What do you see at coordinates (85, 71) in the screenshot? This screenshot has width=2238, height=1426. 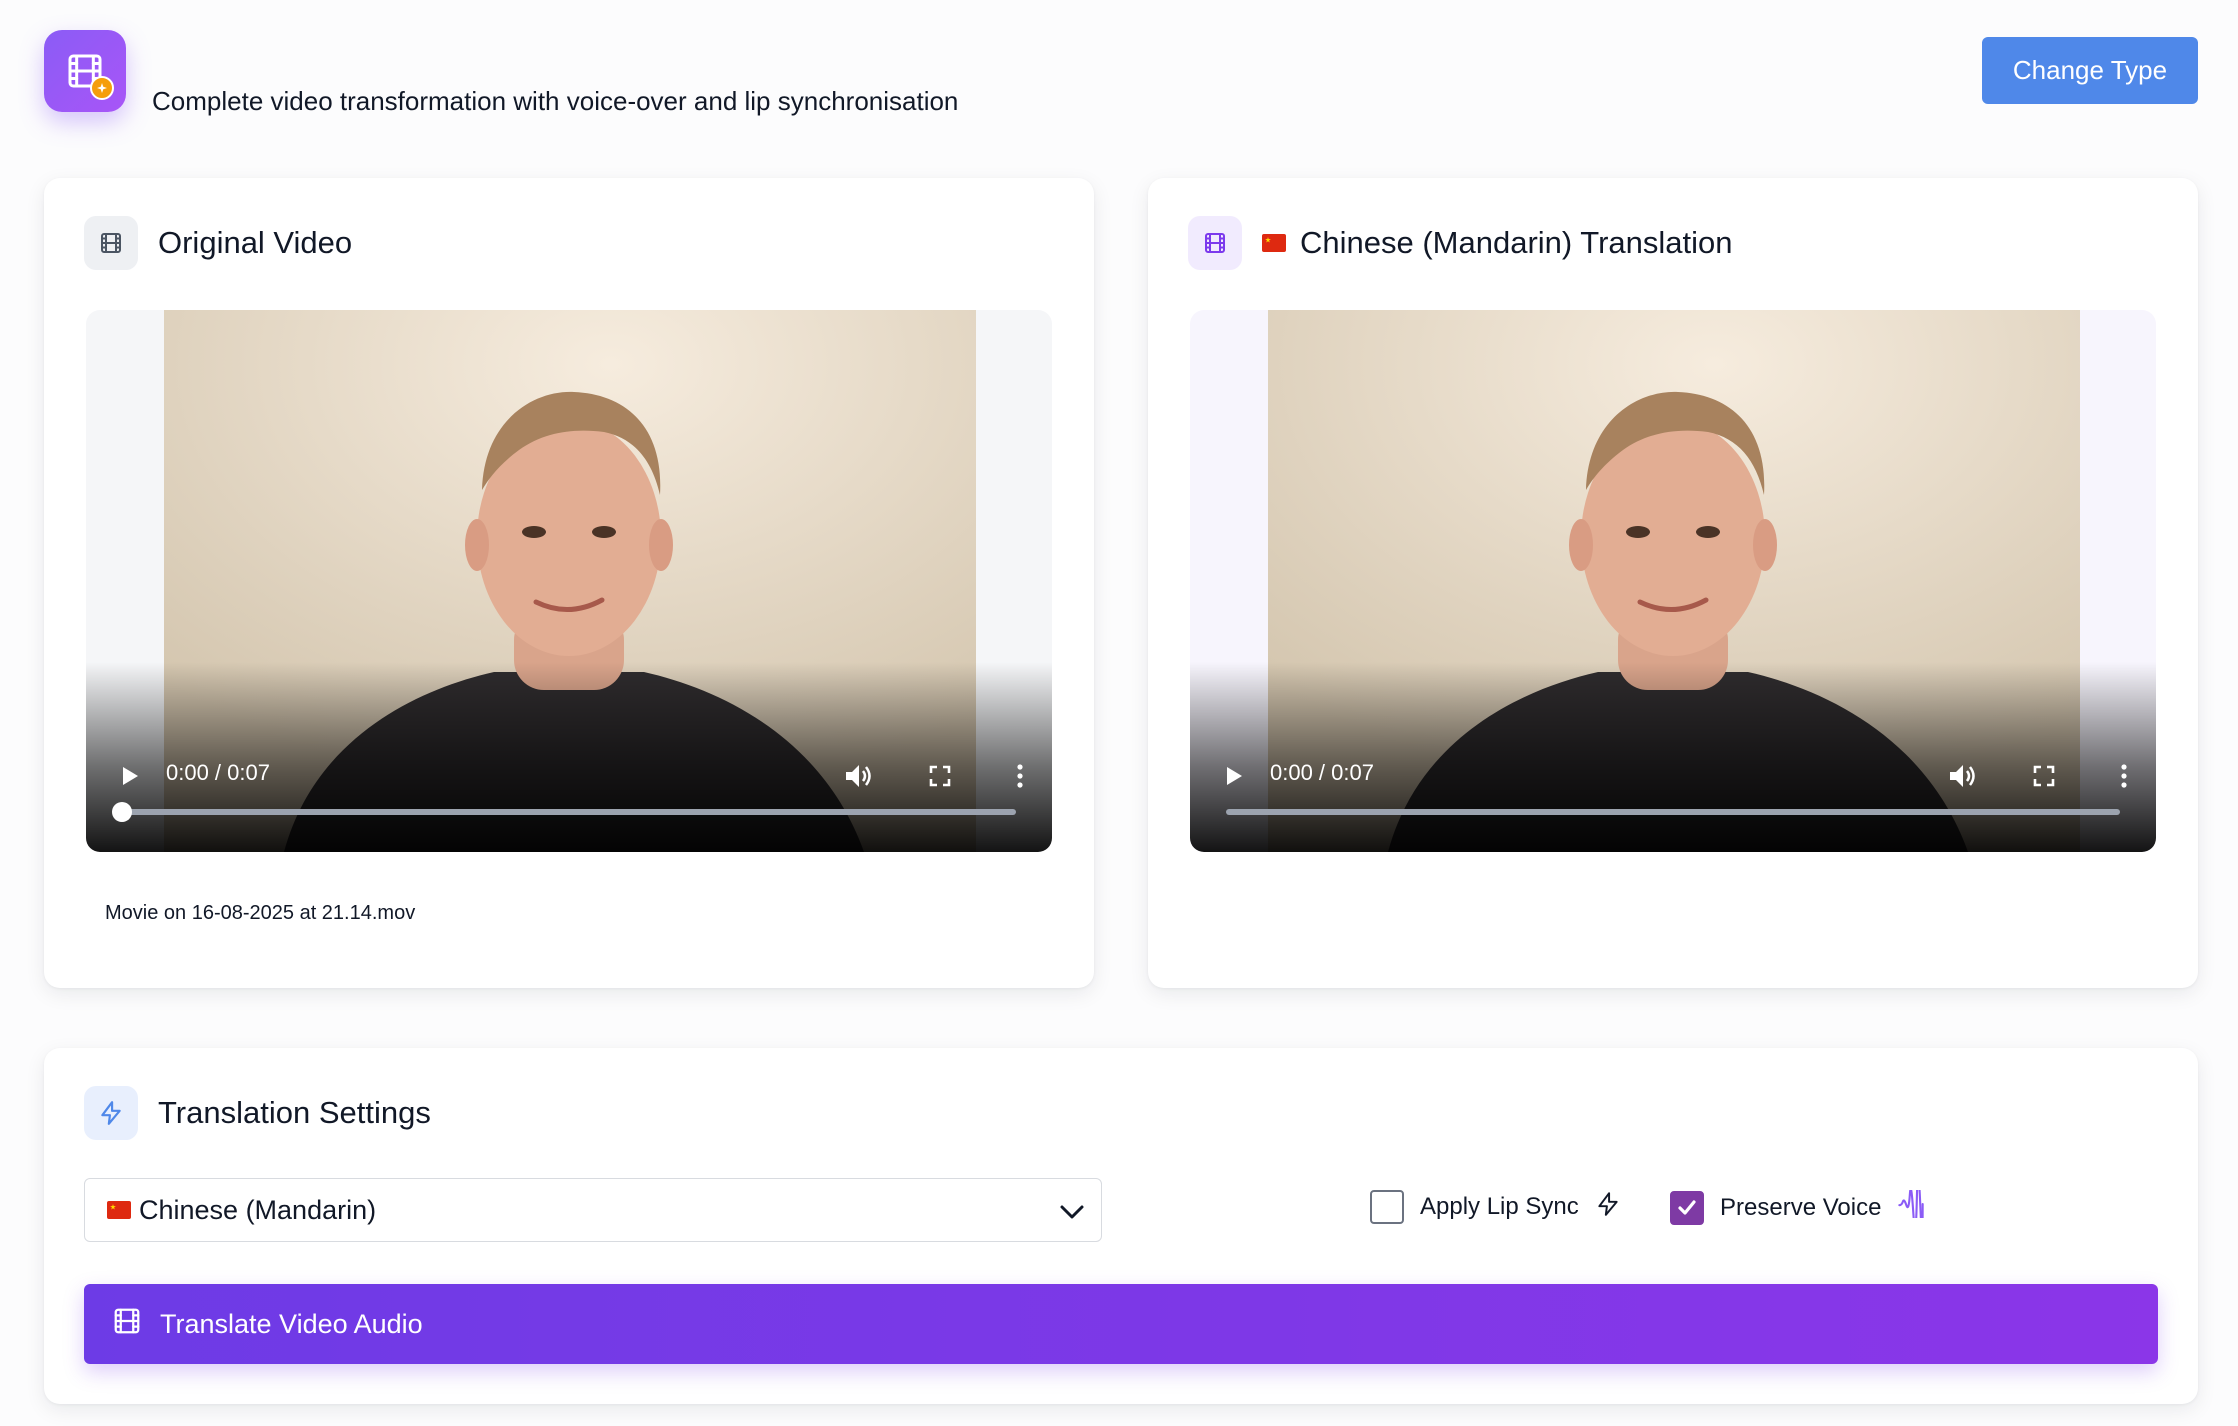 I see `app-logo` at bounding box center [85, 71].